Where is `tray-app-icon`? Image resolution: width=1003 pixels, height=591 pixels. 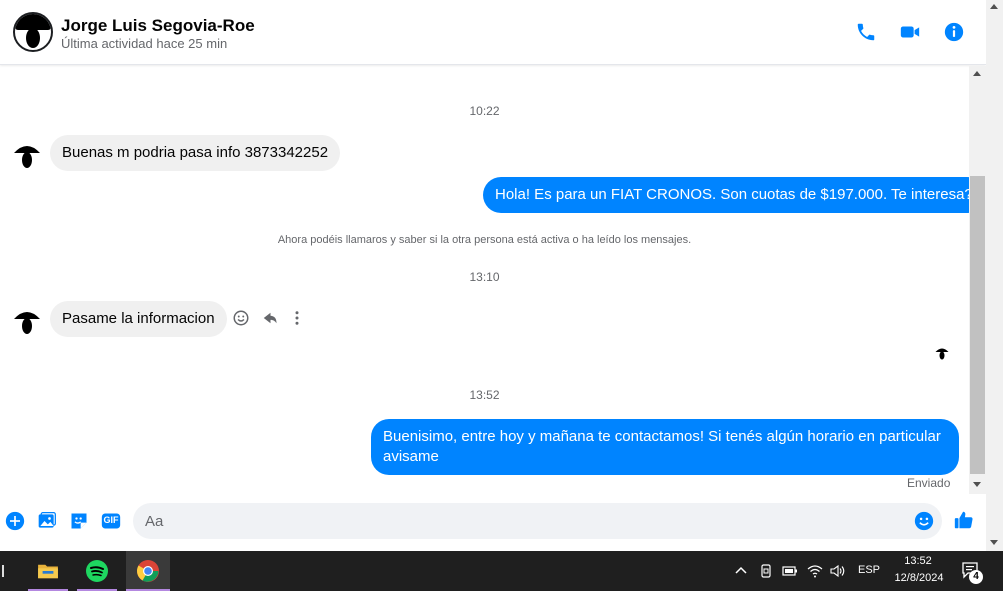 tray-app-icon is located at coordinates (766, 571).